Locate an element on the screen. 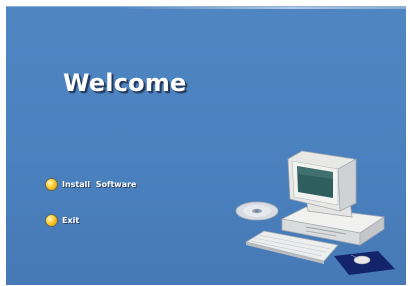  computer-monitor-icon is located at coordinates (322, 184).